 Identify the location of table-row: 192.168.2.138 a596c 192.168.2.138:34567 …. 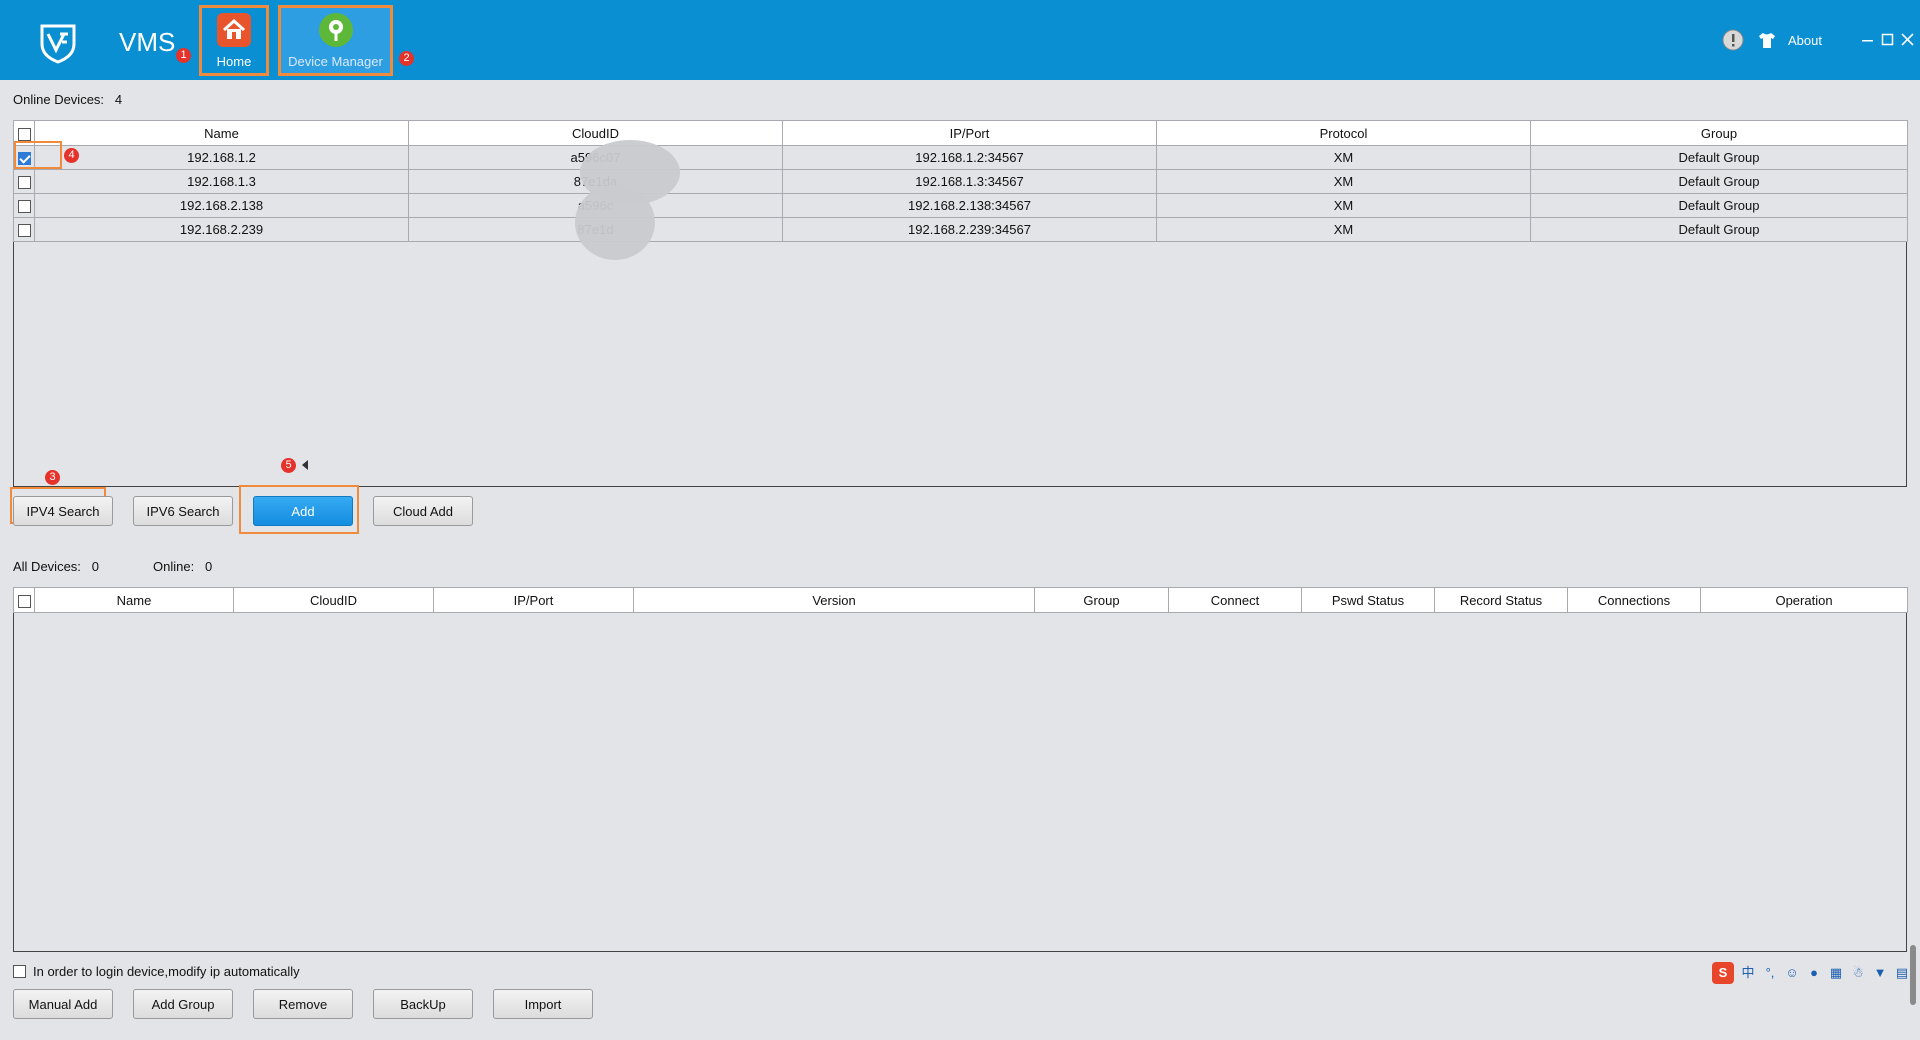
(960, 205).